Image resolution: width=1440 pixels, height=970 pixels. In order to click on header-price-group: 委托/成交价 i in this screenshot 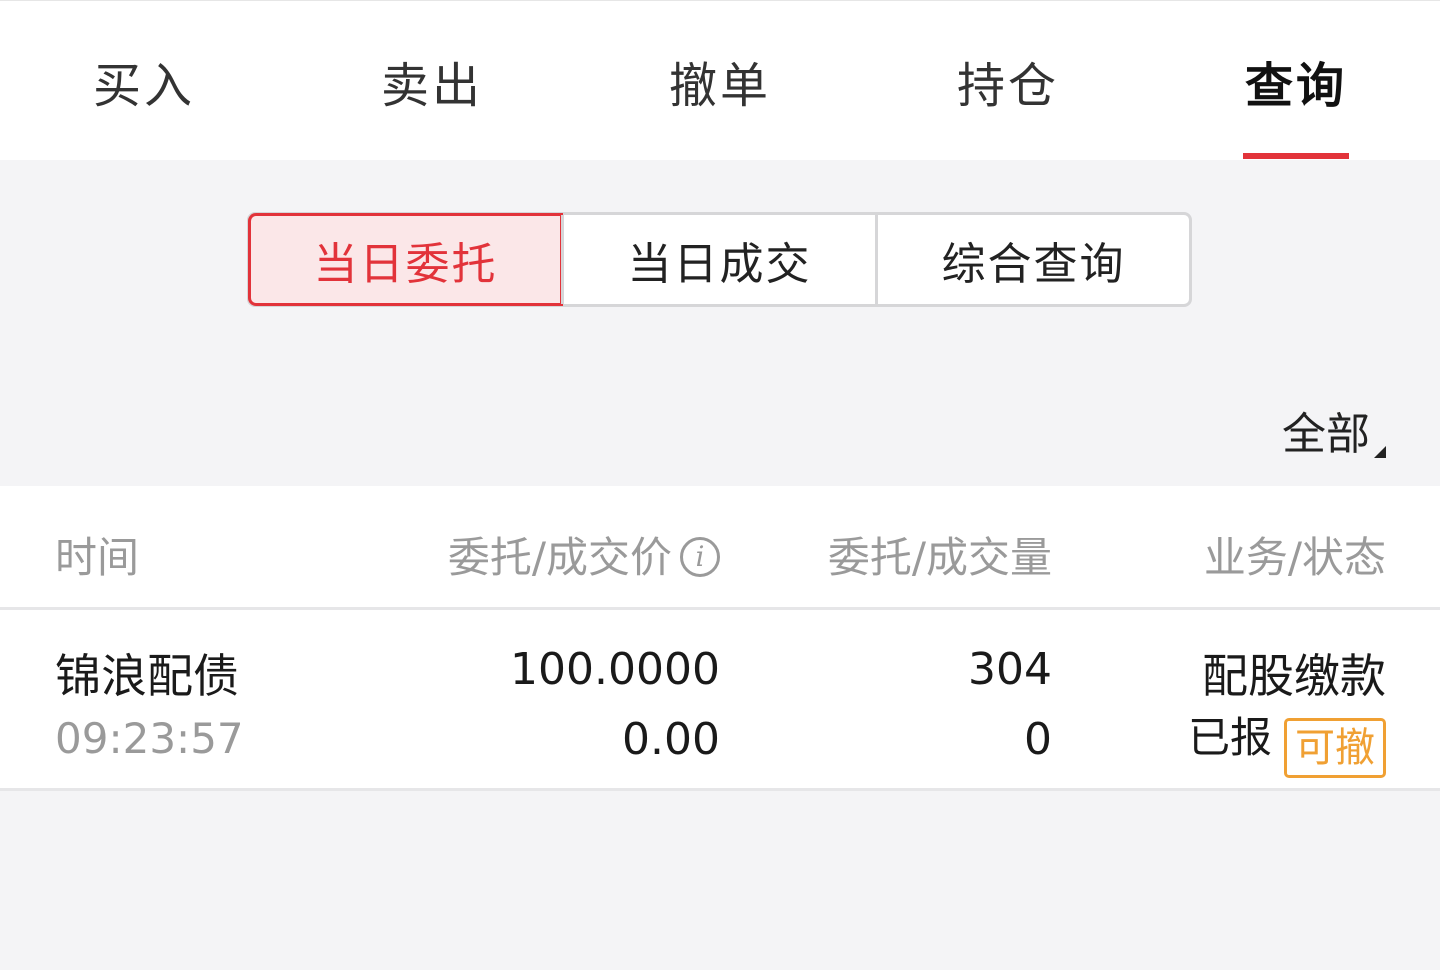, I will do `click(584, 554)`.